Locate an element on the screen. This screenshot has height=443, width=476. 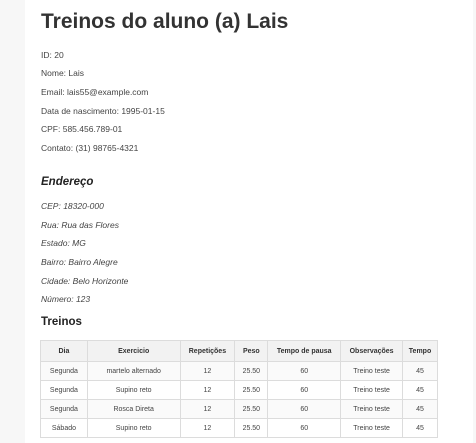
student-id: ID: 20 is located at coordinates (52, 55).